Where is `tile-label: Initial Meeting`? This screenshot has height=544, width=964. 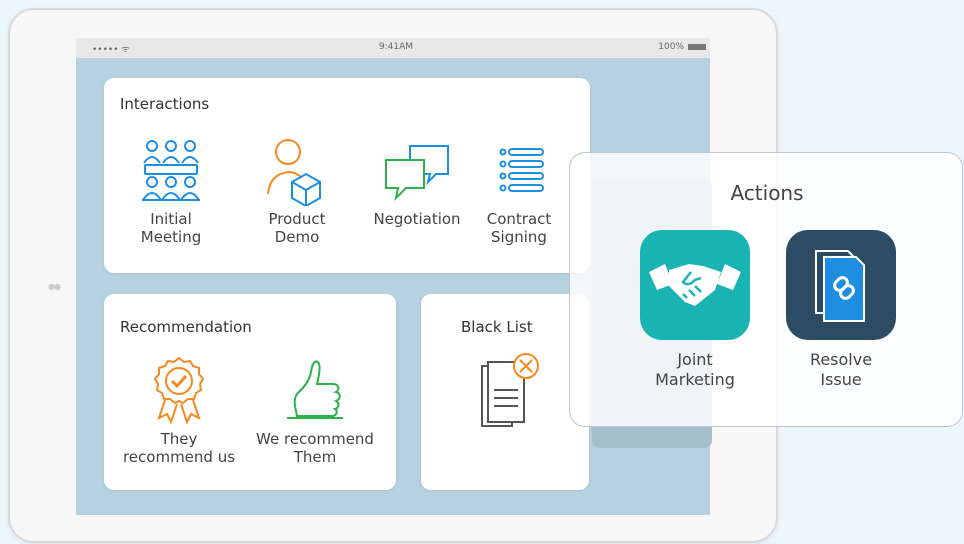
tile-label: Initial Meeting is located at coordinates (171, 228).